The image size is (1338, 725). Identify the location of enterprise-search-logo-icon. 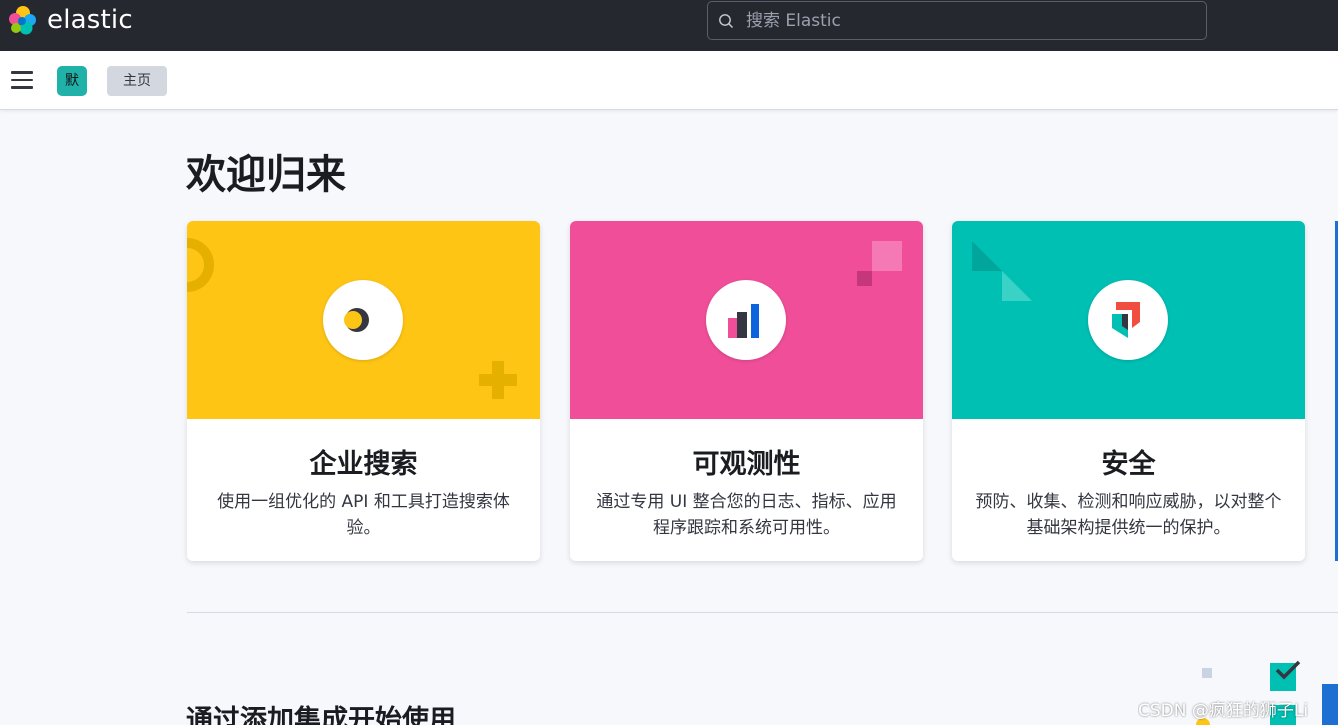
(363, 320).